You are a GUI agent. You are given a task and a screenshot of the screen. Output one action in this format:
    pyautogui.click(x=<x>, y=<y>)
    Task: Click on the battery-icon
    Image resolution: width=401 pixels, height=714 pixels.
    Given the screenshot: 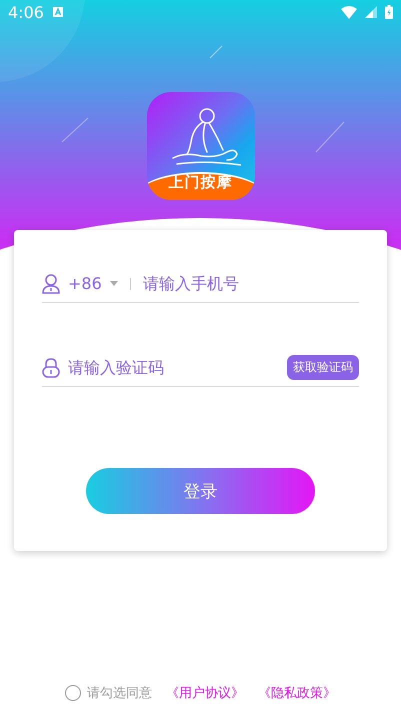 What is the action you would take?
    pyautogui.click(x=389, y=12)
    